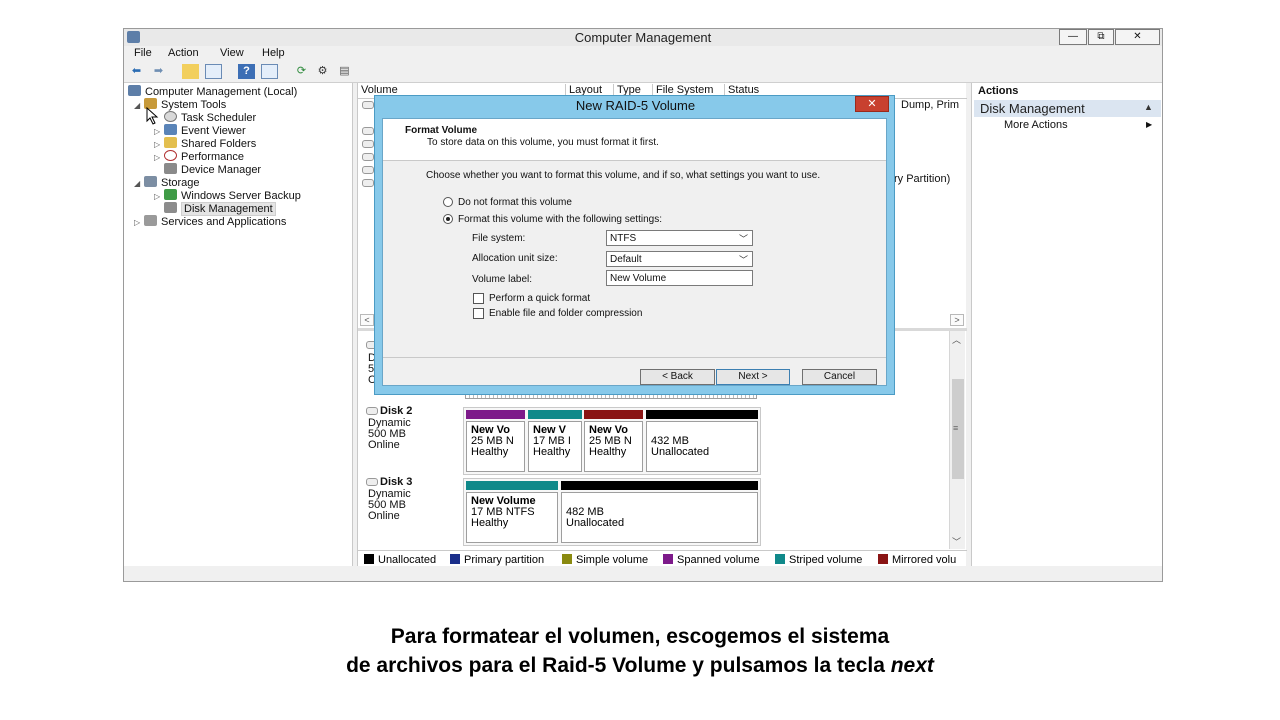 Image resolution: width=1280 pixels, height=720 pixels. What do you see at coordinates (1066, 324) in the screenshot?
I see `actions-pane: Actions Disk Management ▲ More Actions ▶` at bounding box center [1066, 324].